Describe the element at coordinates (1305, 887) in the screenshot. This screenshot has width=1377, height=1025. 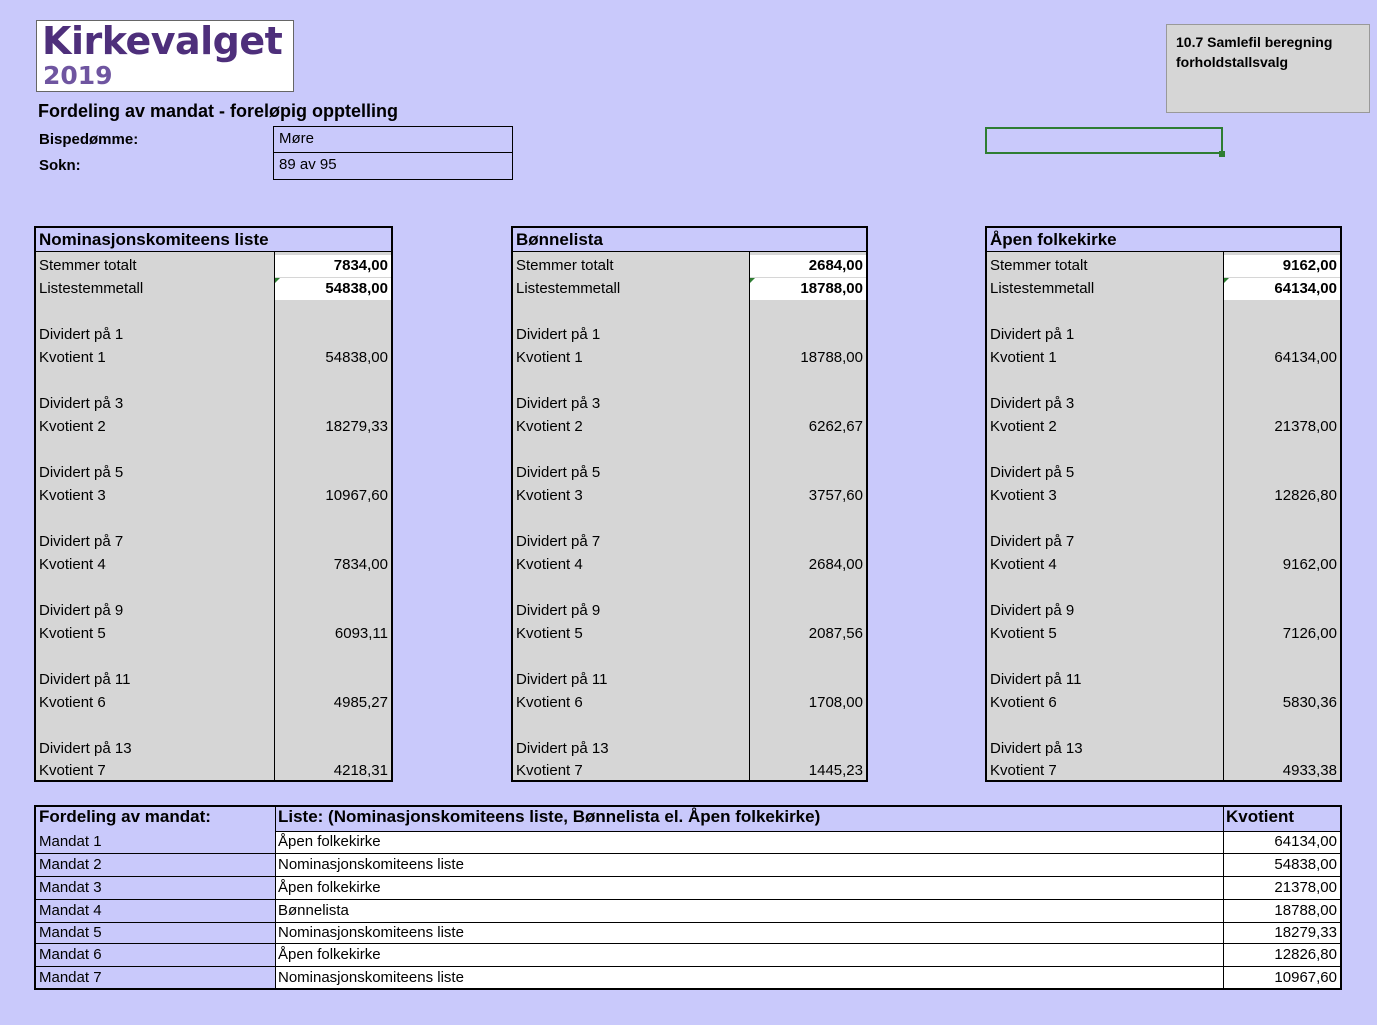
I see `kvotient-cell: 21378,00` at that location.